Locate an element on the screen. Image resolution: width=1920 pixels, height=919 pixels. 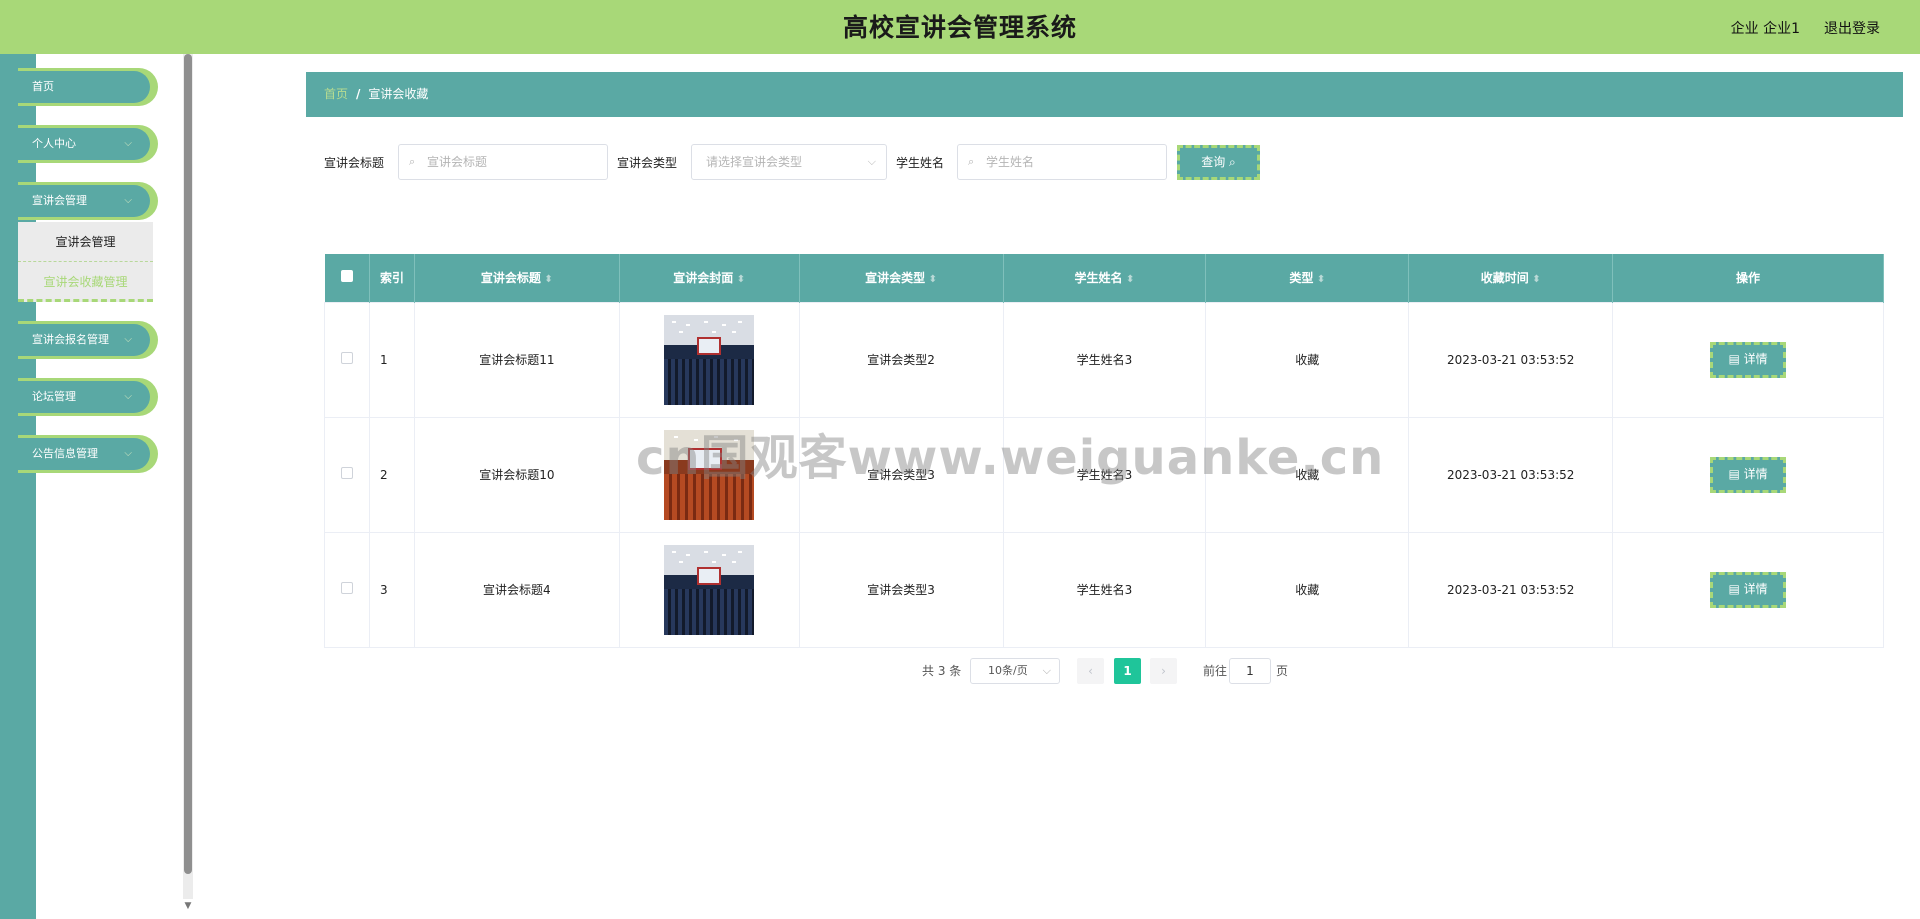
next-page-button: › is located at coordinates (1163, 671).